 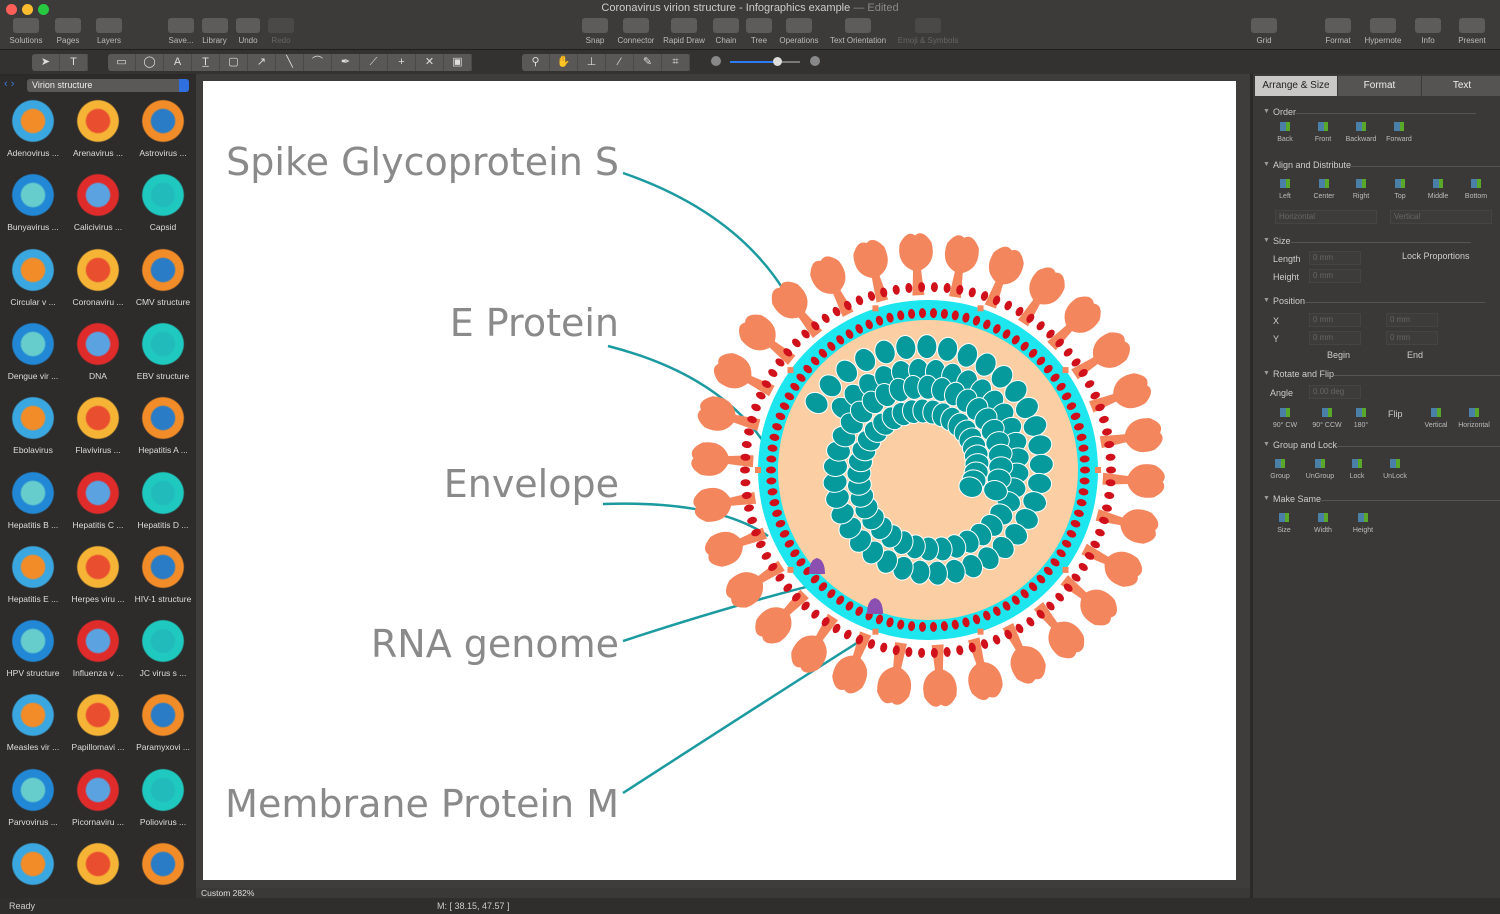 What do you see at coordinates (1326, 217) in the screenshot?
I see `value-field: Horizontal` at bounding box center [1326, 217].